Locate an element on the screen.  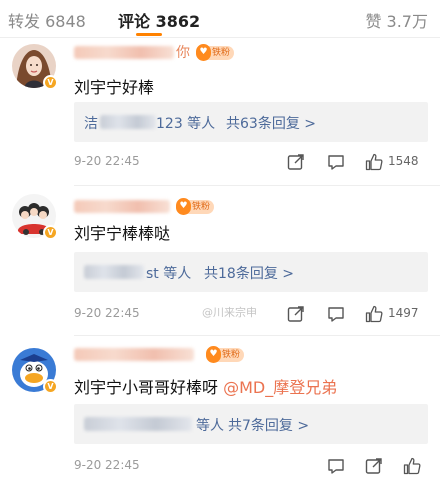
tab-like: 赞 3.7万 is located at coordinates (396, 20).